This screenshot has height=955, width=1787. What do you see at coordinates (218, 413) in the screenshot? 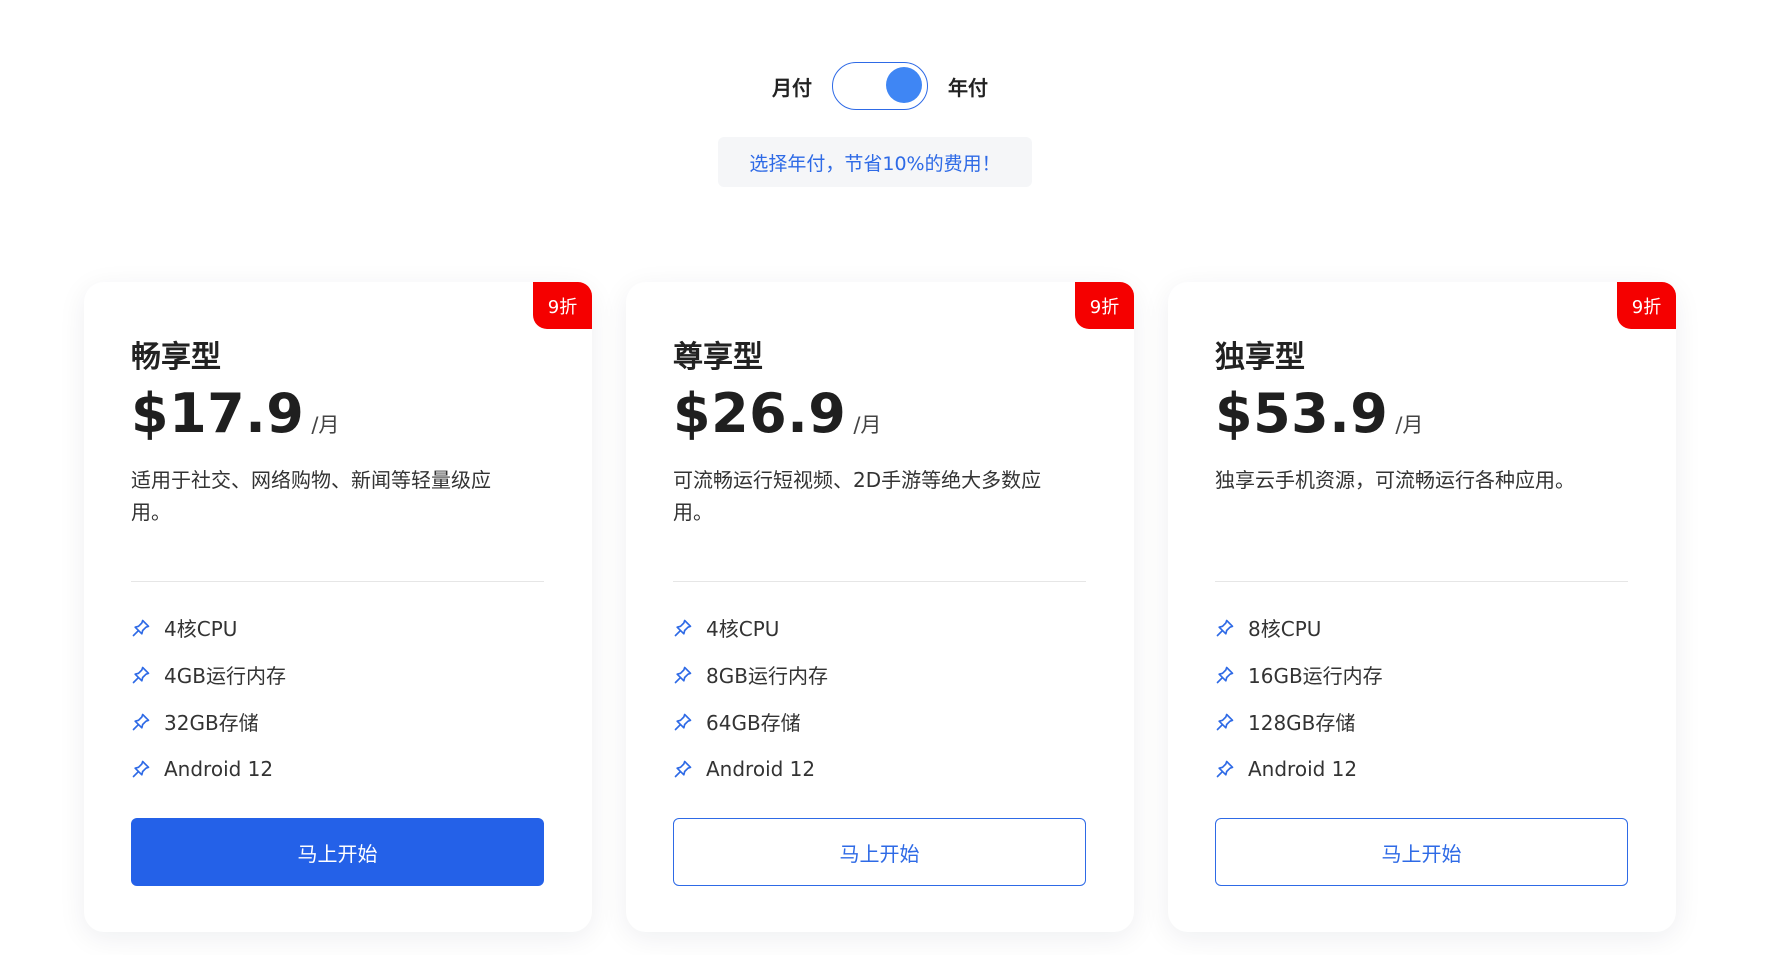
I see `plan-price: $17.9` at bounding box center [218, 413].